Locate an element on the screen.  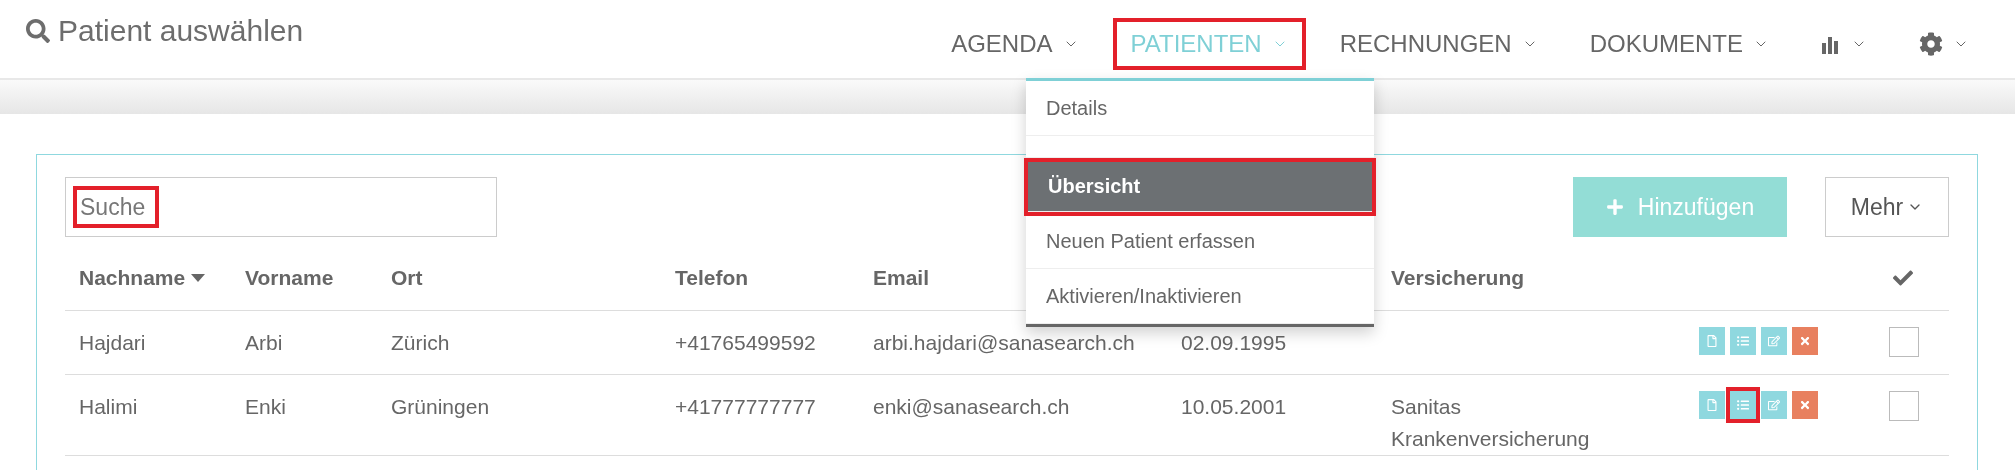
column-header: Ort is located at coordinates (407, 277).